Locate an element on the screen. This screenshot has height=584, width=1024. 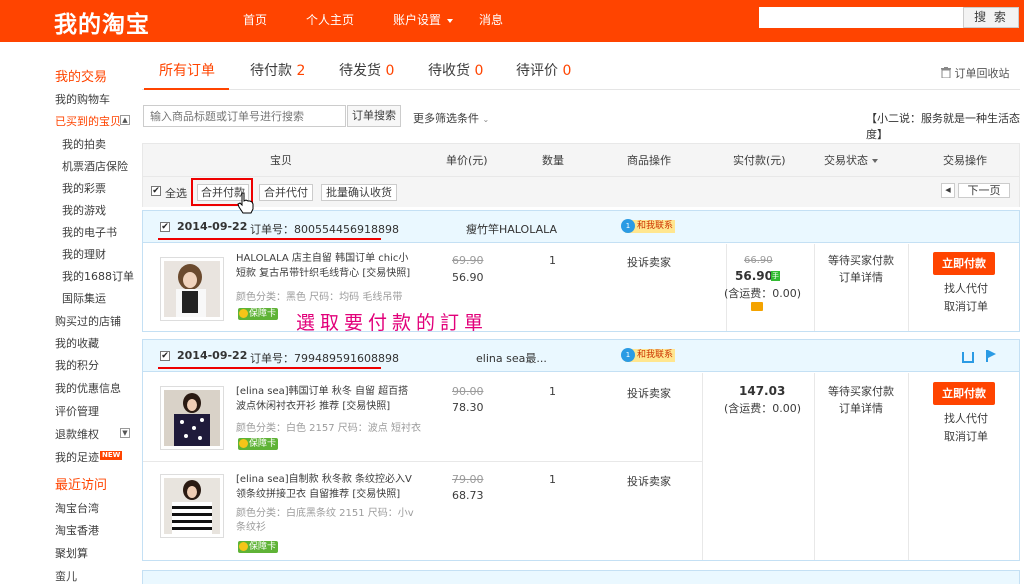
tab-unpaid: 待付款 2 is located at coordinates (277, 70).